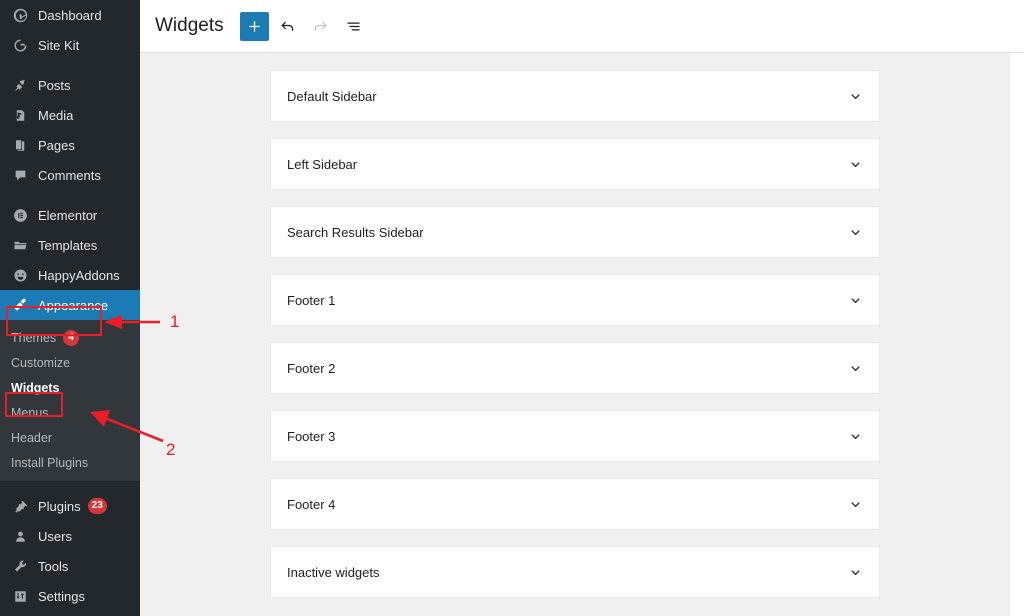  I want to click on plug-icon, so click(20, 506).